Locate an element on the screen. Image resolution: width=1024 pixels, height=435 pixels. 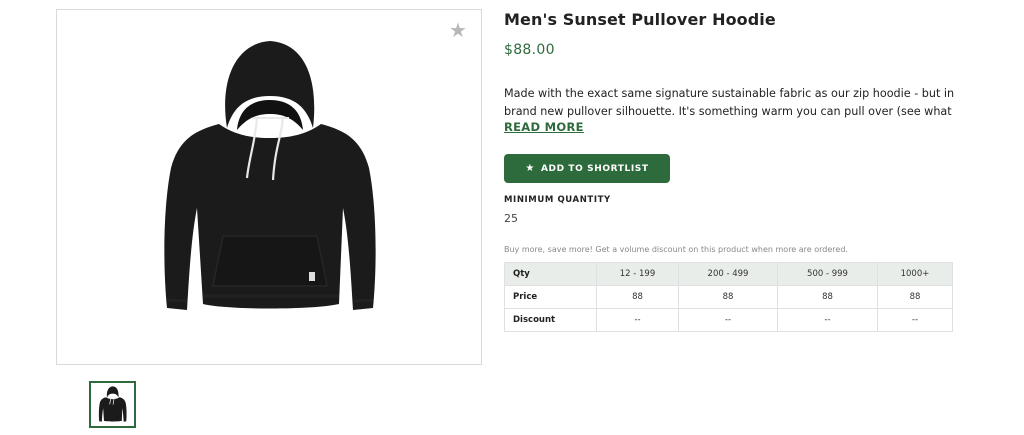
column-header: 200 - 499 is located at coordinates (728, 274).